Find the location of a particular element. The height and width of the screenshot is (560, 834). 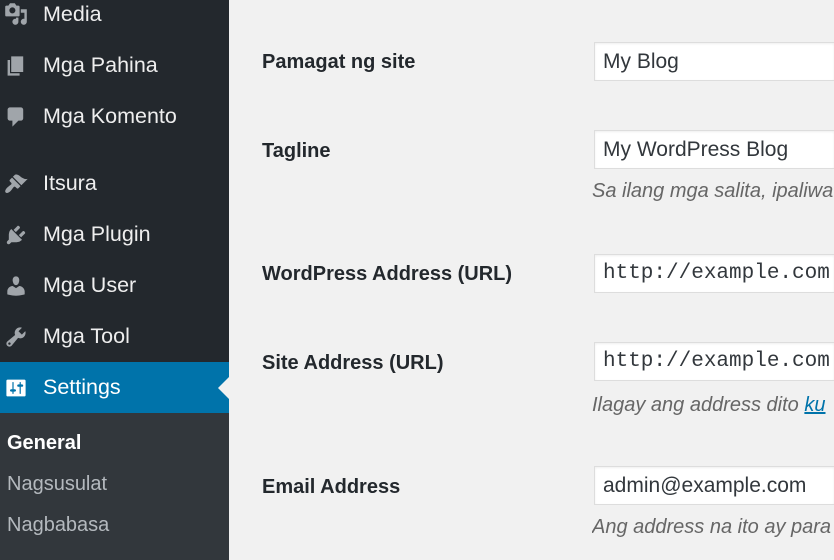

sidebar-item-label: Mga Komento is located at coordinates (110, 116).